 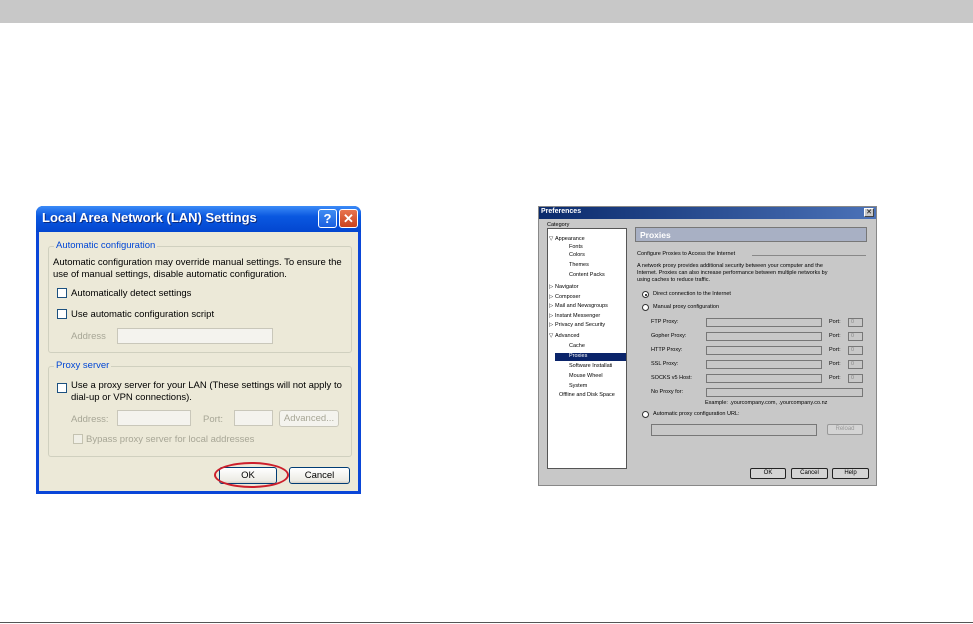 I want to click on category-system: System, so click(x=578, y=386).